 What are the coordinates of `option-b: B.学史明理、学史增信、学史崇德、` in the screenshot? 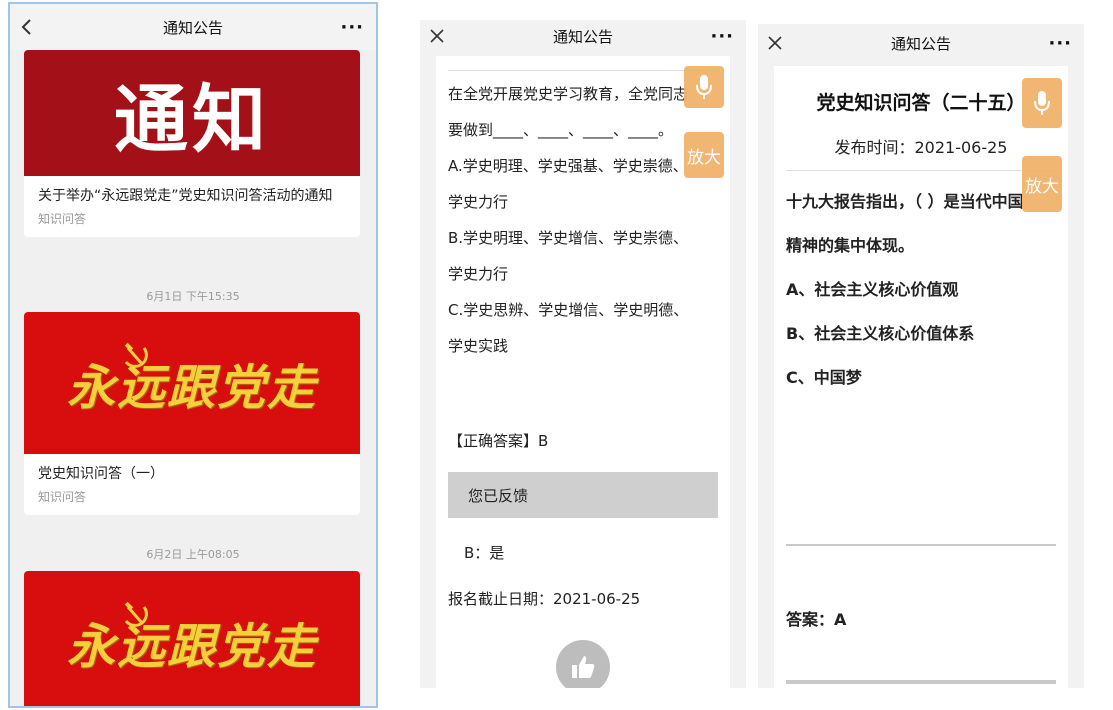 It's located at (568, 238).